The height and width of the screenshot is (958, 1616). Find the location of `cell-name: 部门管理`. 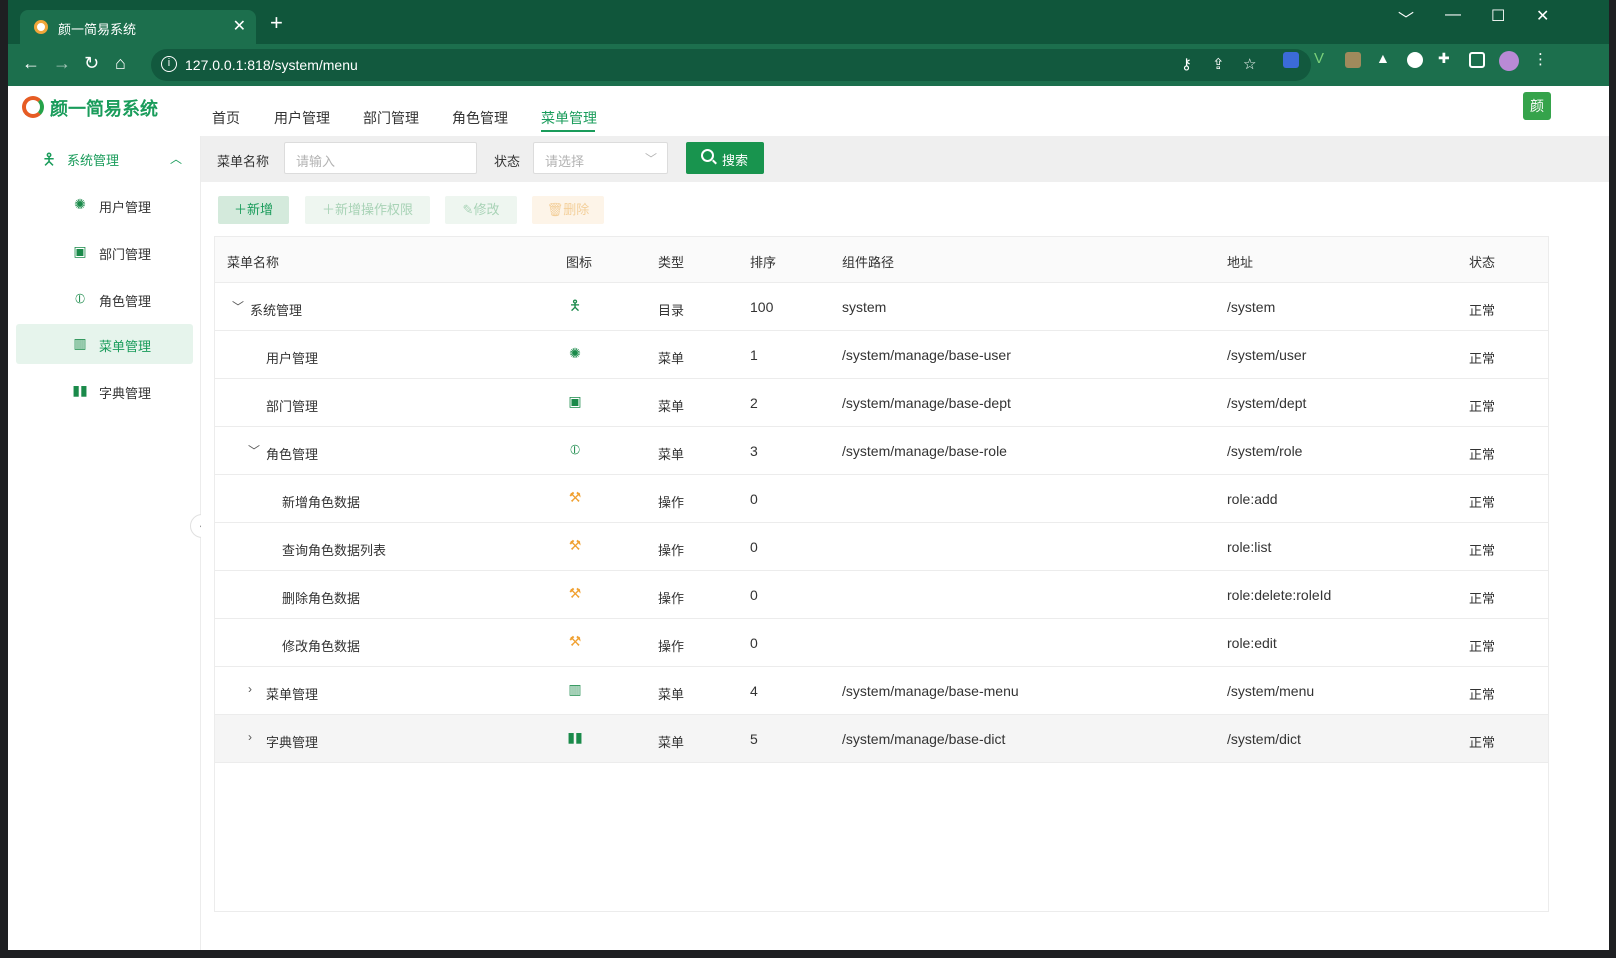

cell-name: 部门管理 is located at coordinates (292, 406).